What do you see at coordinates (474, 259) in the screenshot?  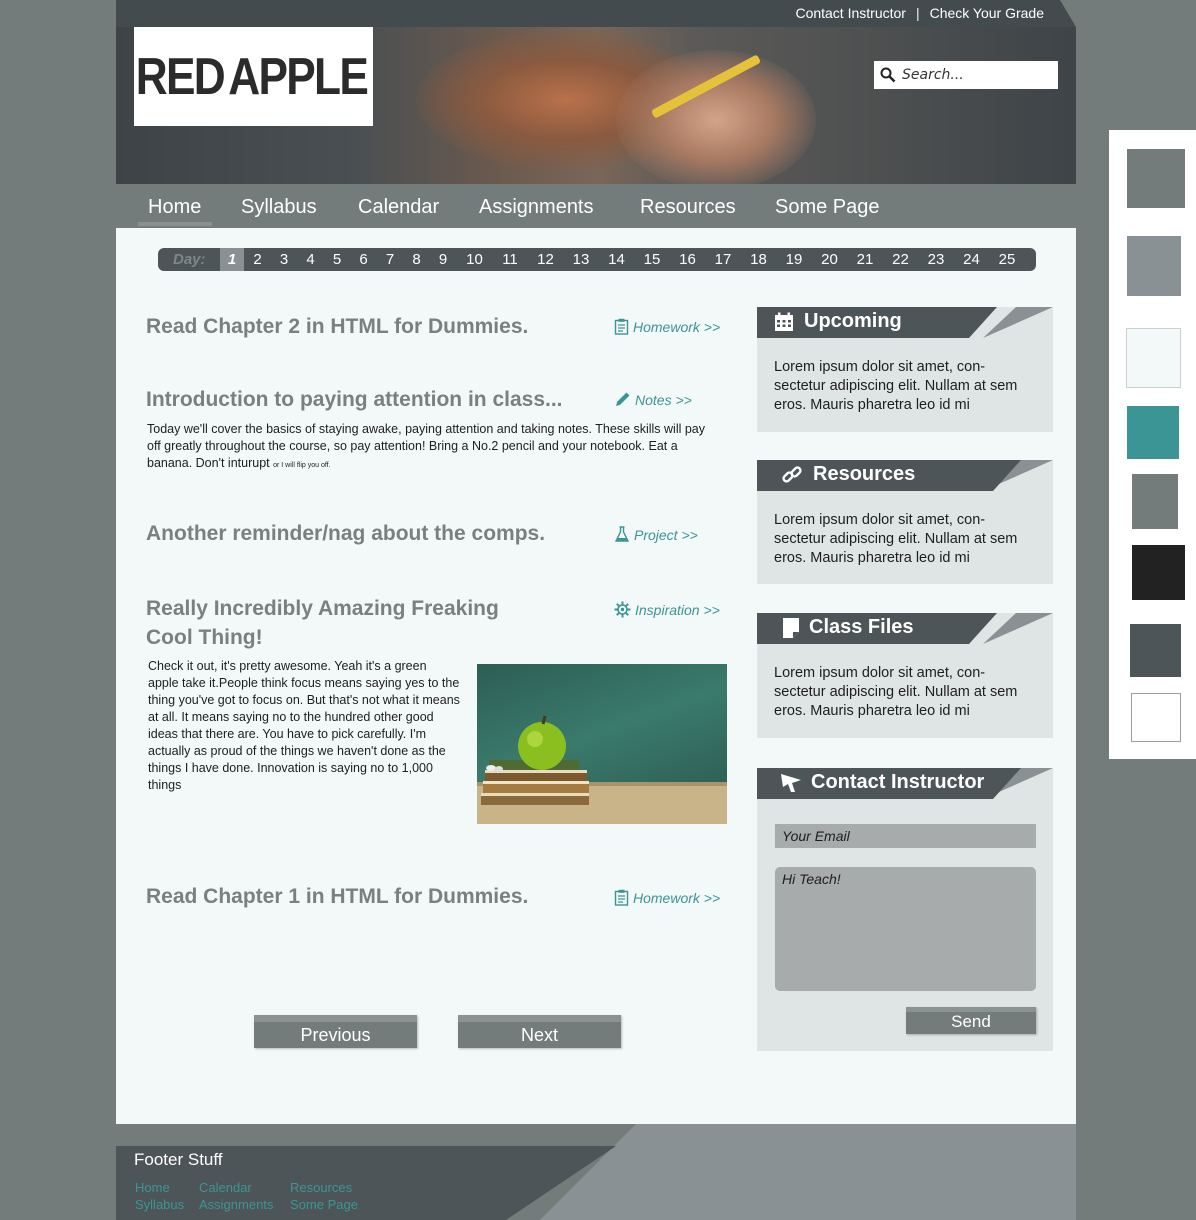 I see `day-10: 10` at bounding box center [474, 259].